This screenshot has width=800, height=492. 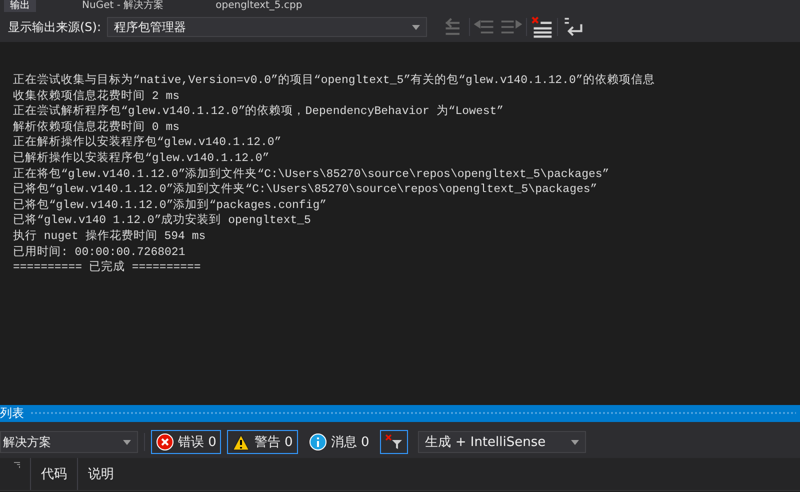 What do you see at coordinates (53, 474) in the screenshot?
I see `column-header: 代码` at bounding box center [53, 474].